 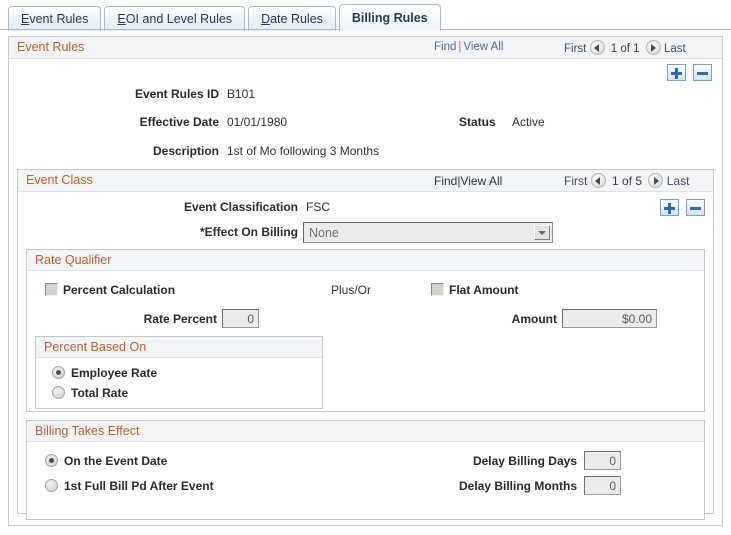 I want to click on percent-based-on-header: Percent Based On, so click(x=179, y=347).